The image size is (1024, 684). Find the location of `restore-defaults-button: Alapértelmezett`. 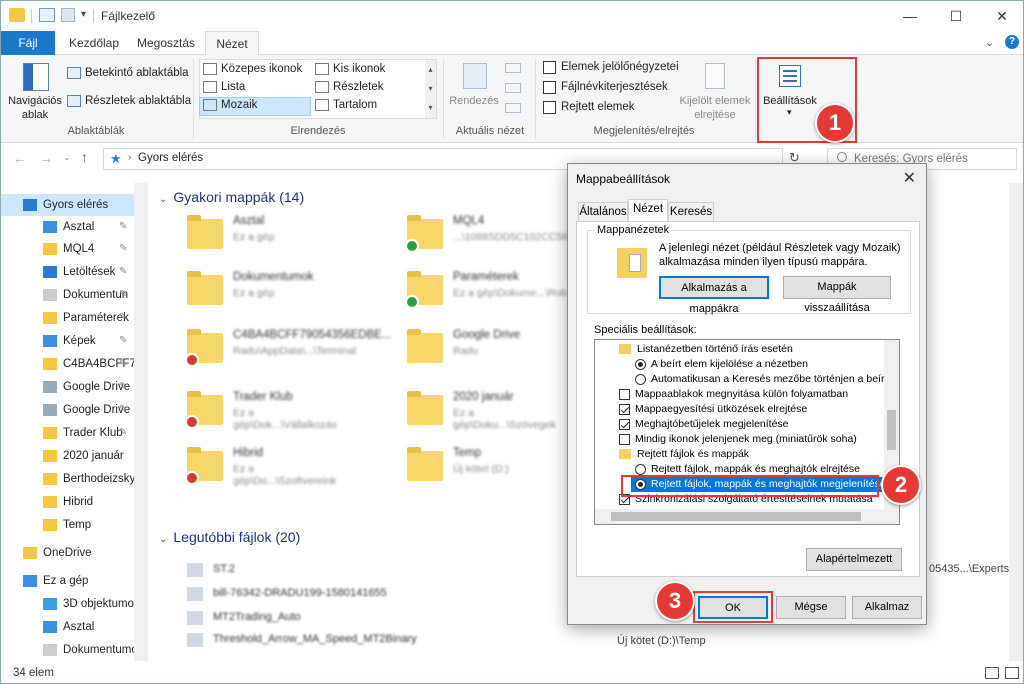

restore-defaults-button: Alapértelmezett is located at coordinates (854, 559).